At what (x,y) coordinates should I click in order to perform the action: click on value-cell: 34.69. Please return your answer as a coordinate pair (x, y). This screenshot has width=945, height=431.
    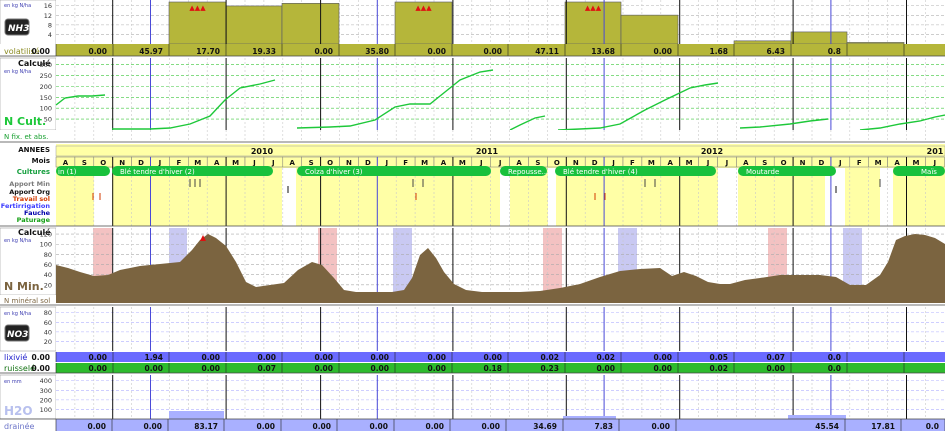
    Looking at the image, I should click on (545, 426).